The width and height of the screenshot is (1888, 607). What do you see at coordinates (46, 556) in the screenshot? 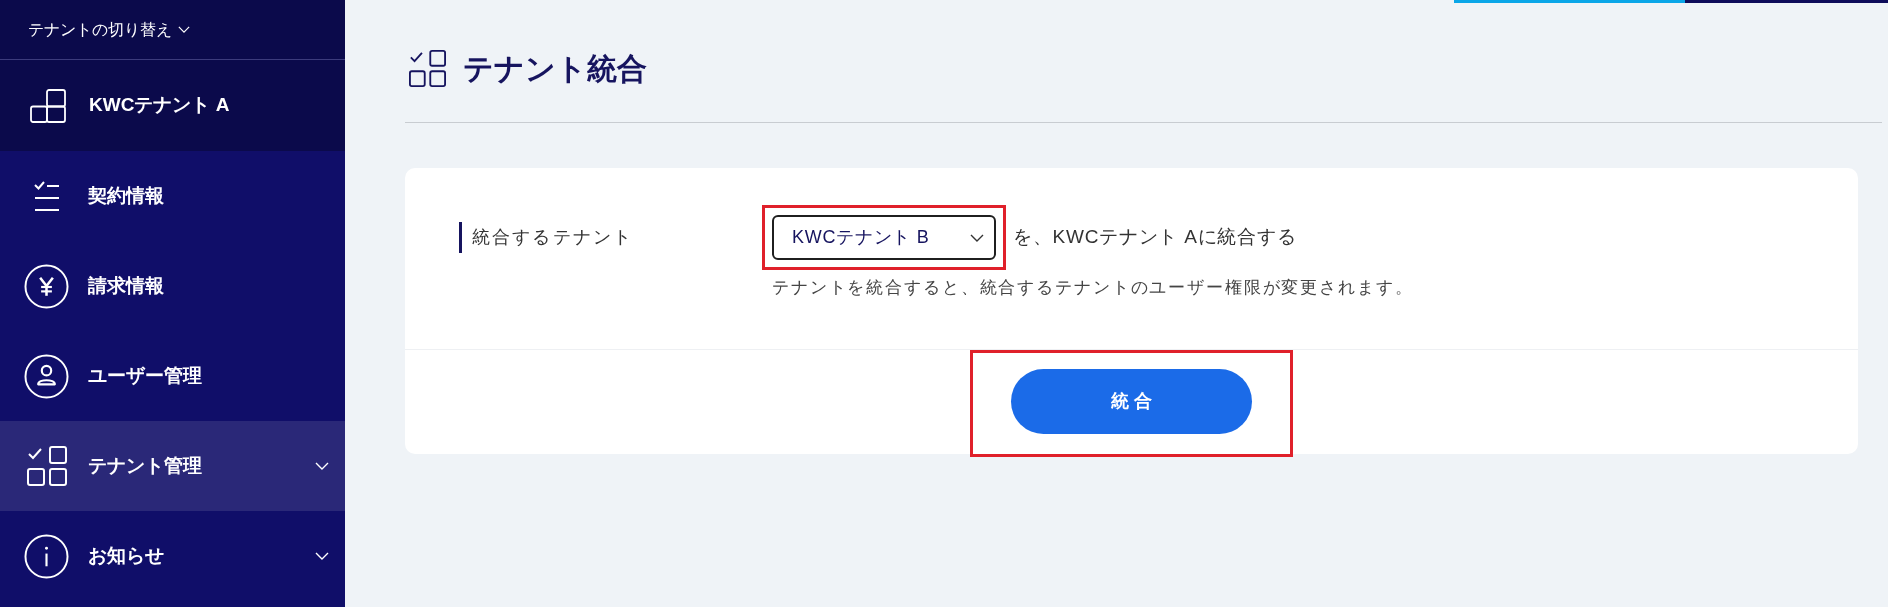
I see `info-circle-icon` at bounding box center [46, 556].